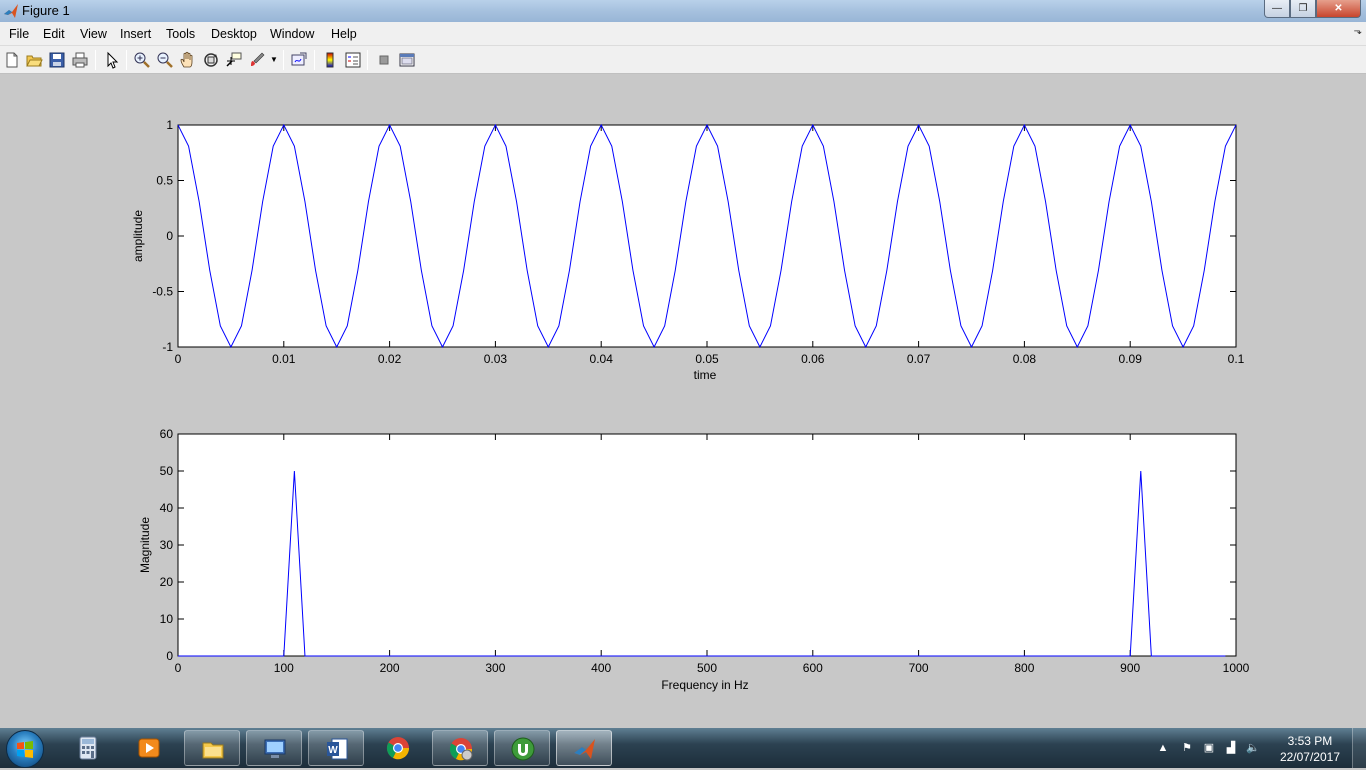 The image size is (1366, 770). What do you see at coordinates (299, 60) in the screenshot?
I see `link-plot-icon` at bounding box center [299, 60].